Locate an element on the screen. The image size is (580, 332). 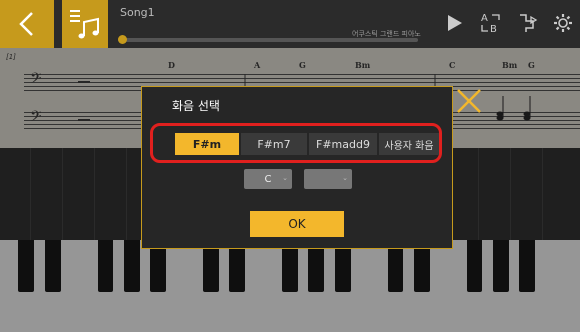
ab-repeat-icon: A B is located at coordinates (490, 24).